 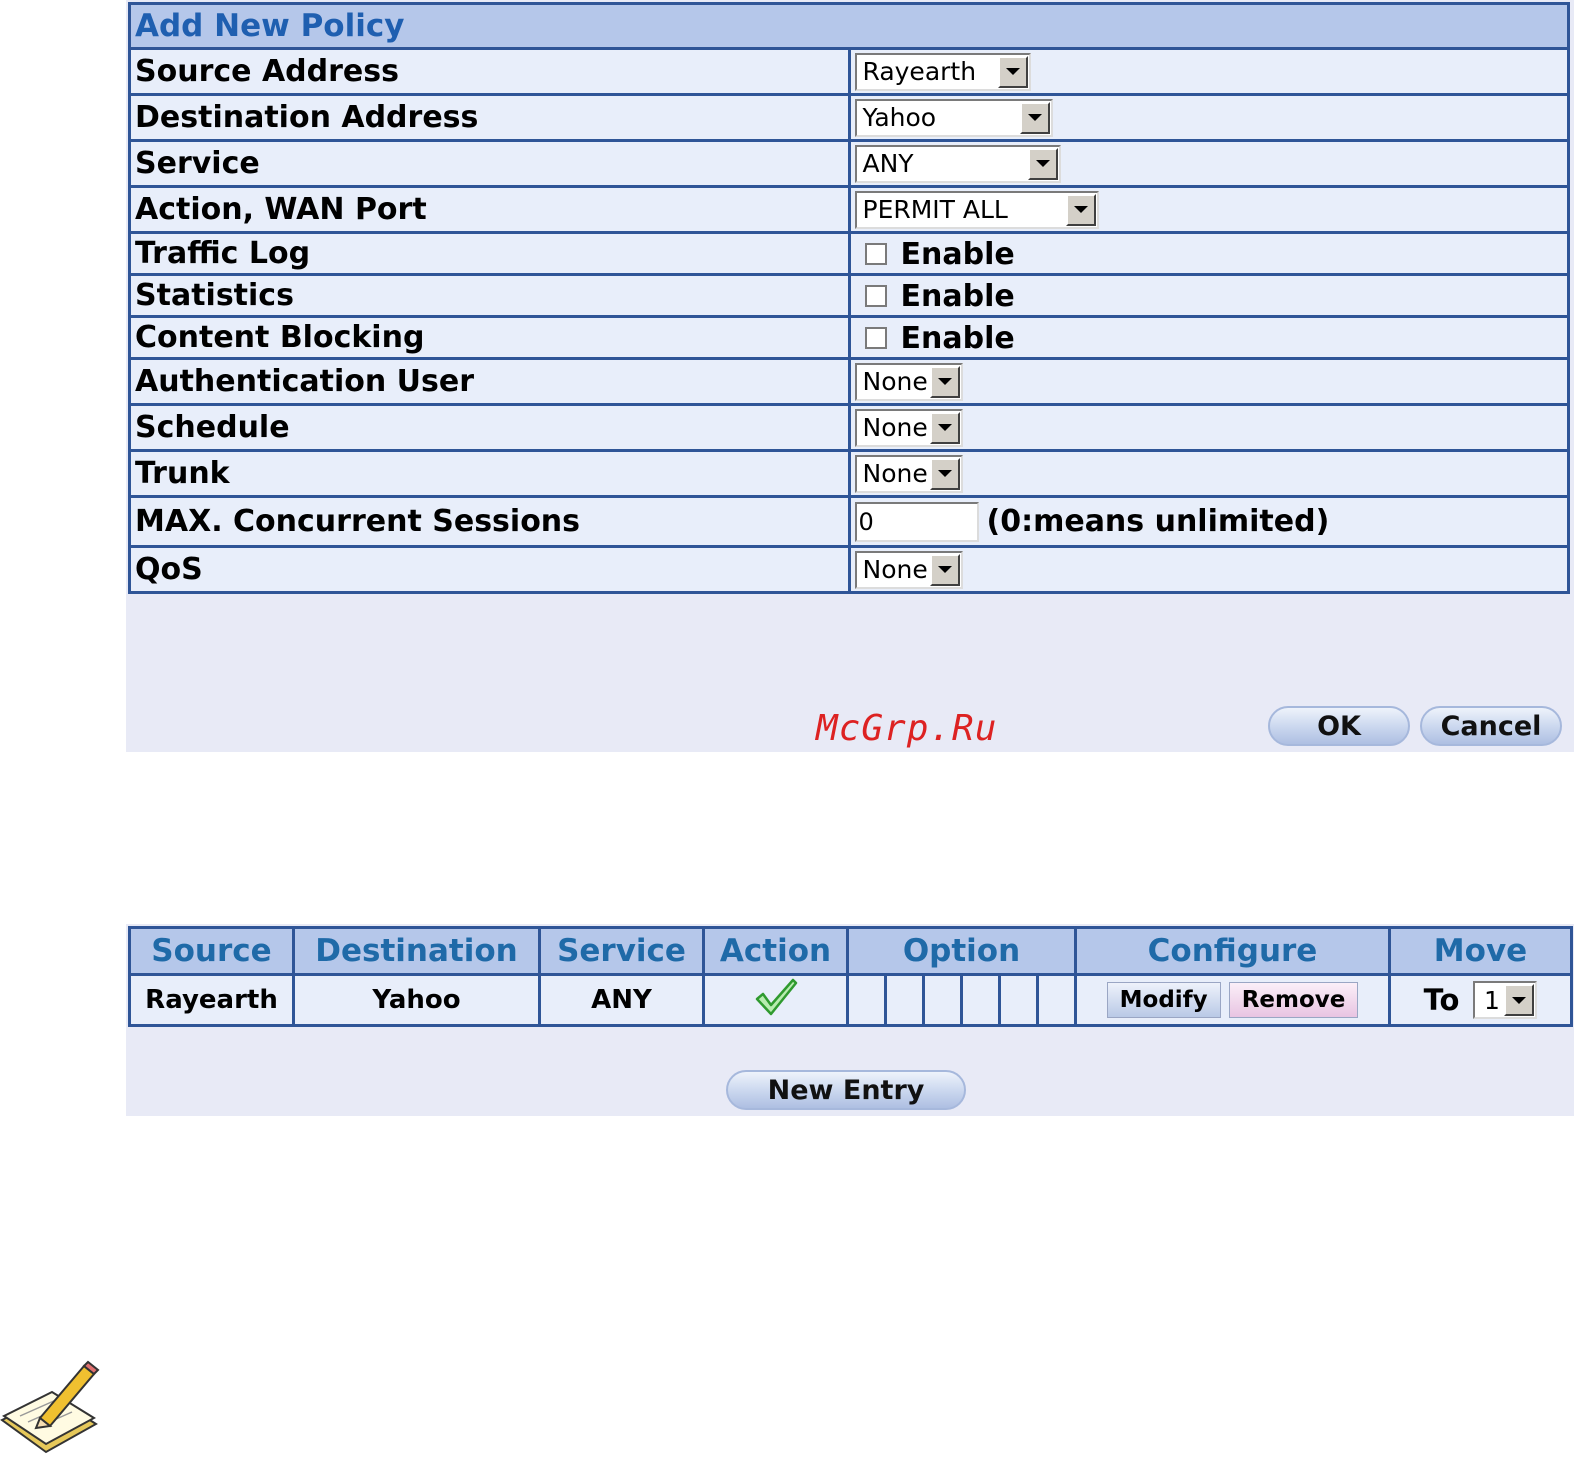 I want to click on row-configure: Modify Remove, so click(x=1232, y=1000).